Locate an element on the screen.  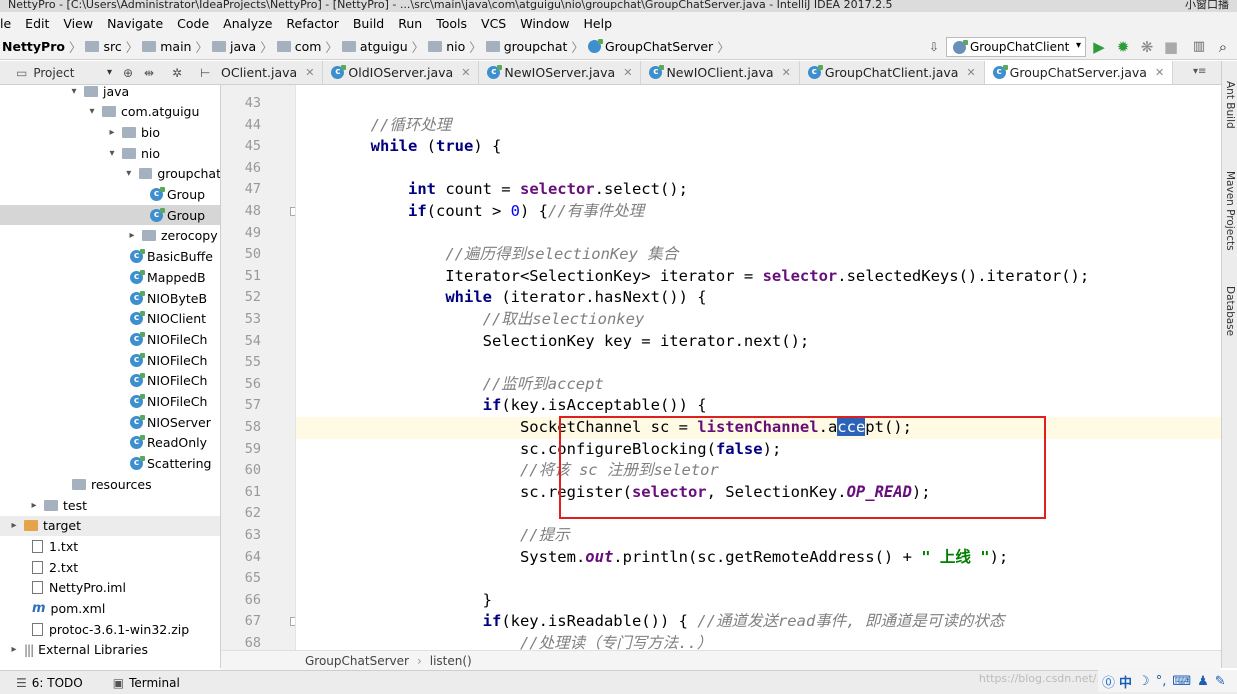
collapse-icon: ⇹ is located at coordinates (149, 73).